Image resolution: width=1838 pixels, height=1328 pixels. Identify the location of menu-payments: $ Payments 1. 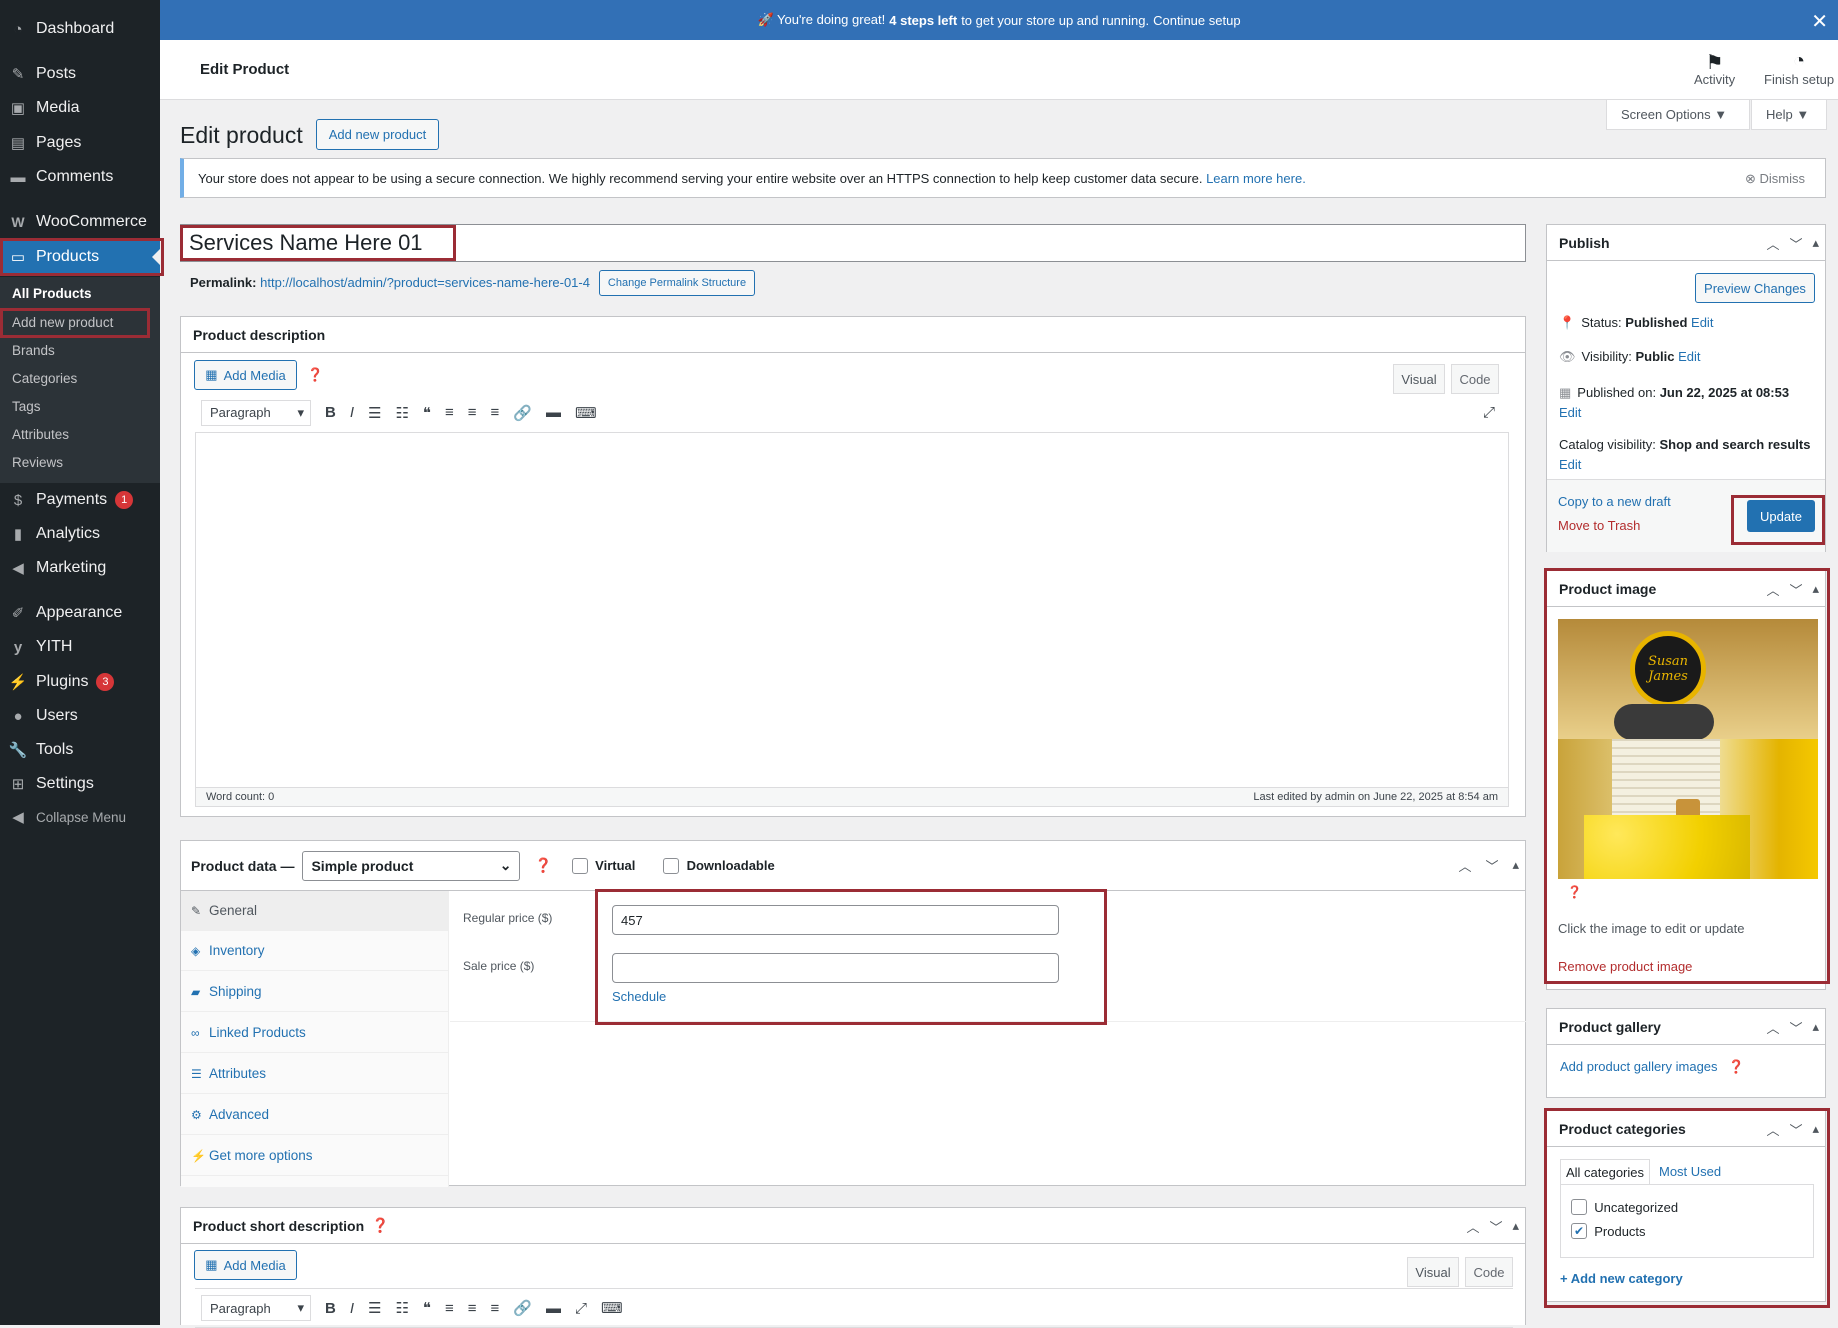
(80, 500).